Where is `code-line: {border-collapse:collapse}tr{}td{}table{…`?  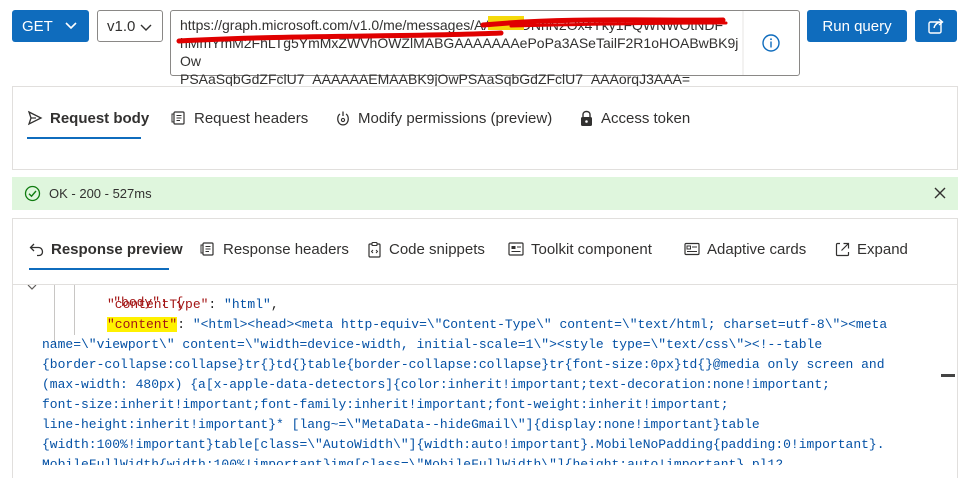
code-line: {border-collapse:collapse}tr{}td{}table{… is located at coordinates (463, 364).